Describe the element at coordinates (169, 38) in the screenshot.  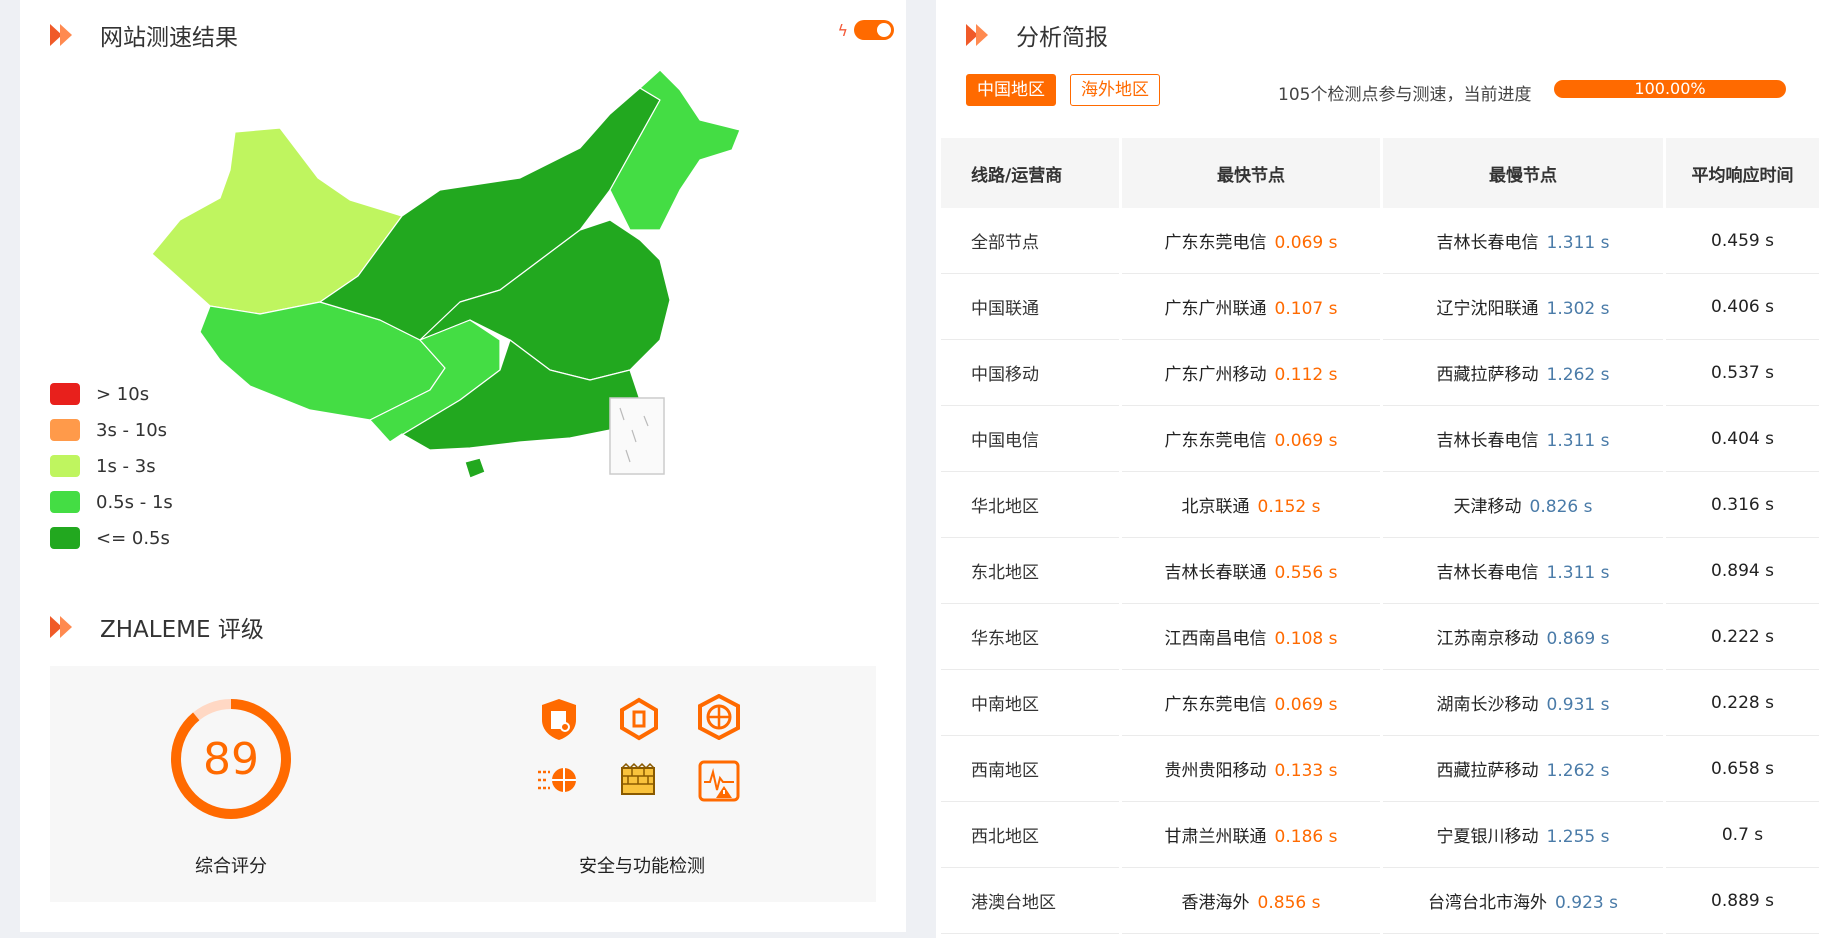
I see `speed-result-title: 网站测速结果` at that location.